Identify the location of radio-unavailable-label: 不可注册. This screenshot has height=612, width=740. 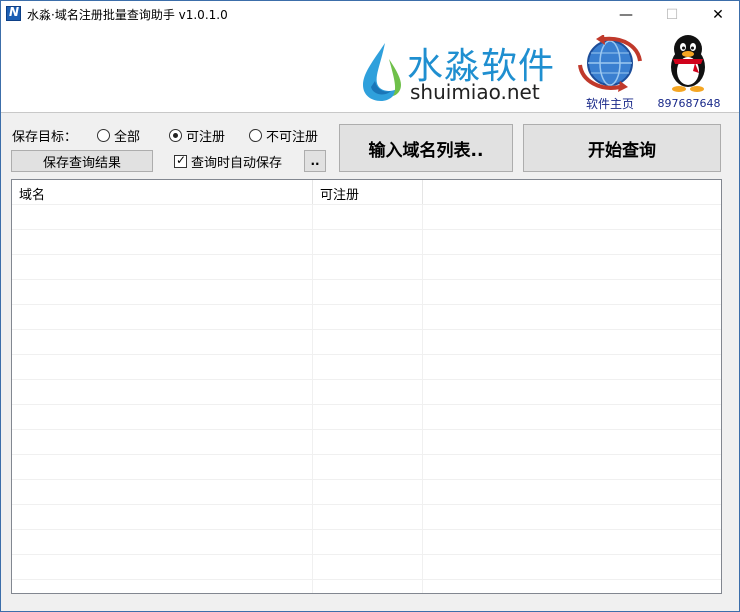
(292, 137).